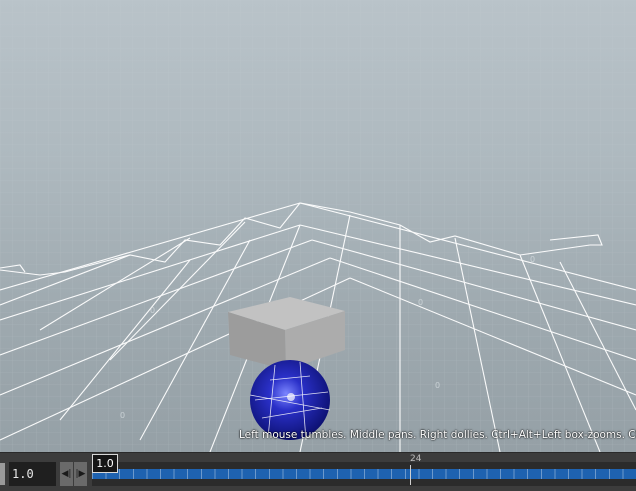 Image resolution: width=636 pixels, height=491 pixels. I want to click on step-back-button: ◀|, so click(66, 474).